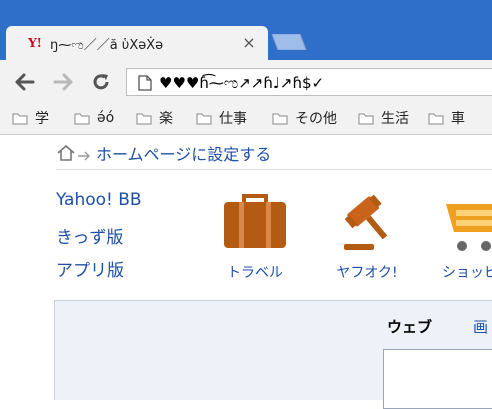 Image resolution: width=492 pixels, height=409 pixels. What do you see at coordinates (437, 379) in the screenshot?
I see `search-input` at bounding box center [437, 379].